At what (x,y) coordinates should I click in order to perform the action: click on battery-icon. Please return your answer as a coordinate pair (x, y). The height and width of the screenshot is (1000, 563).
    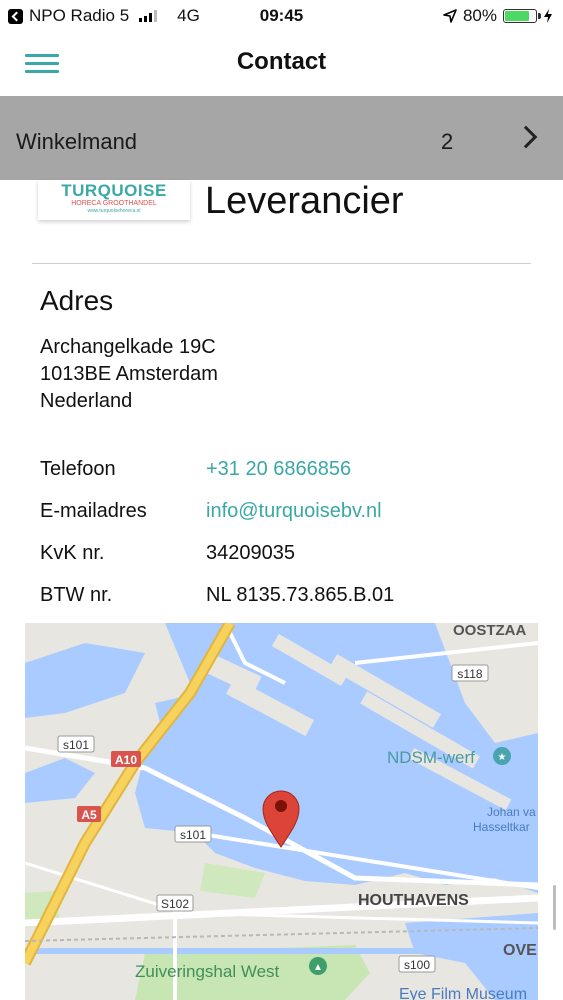
    Looking at the image, I should click on (522, 16).